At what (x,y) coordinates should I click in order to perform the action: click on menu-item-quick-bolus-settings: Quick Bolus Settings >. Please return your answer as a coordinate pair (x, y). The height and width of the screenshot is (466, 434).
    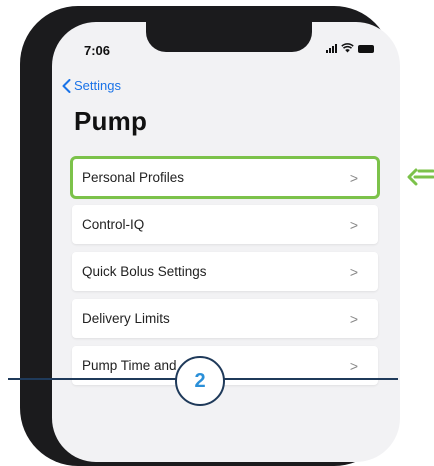
    Looking at the image, I should click on (225, 271).